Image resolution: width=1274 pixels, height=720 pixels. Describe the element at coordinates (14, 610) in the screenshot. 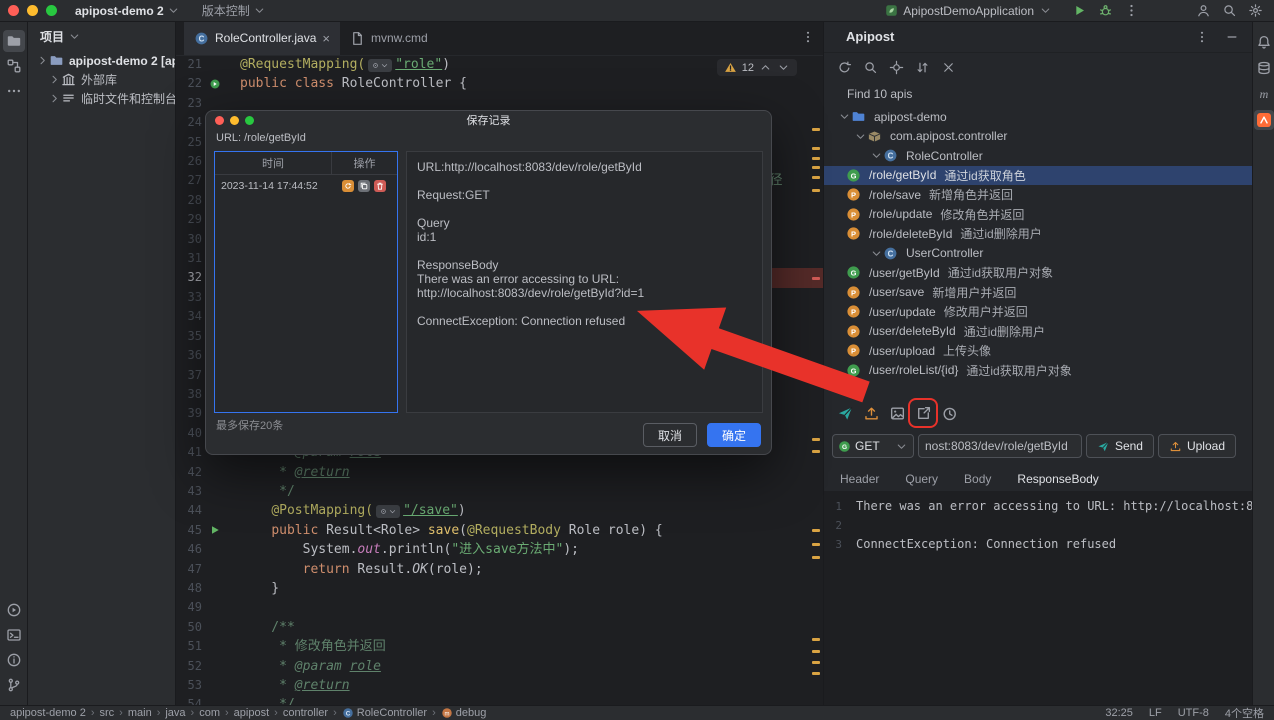

I see `run-icon` at that location.